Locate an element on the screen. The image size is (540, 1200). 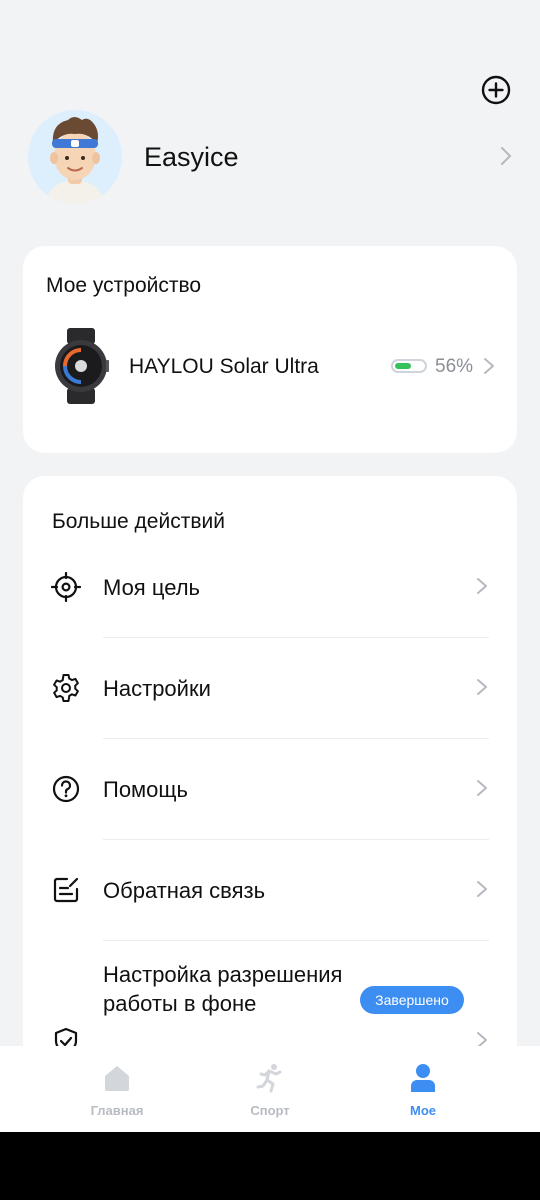
bottom-tab-bar: Главная Спорт Мое is located at coordinates (270, 1089).